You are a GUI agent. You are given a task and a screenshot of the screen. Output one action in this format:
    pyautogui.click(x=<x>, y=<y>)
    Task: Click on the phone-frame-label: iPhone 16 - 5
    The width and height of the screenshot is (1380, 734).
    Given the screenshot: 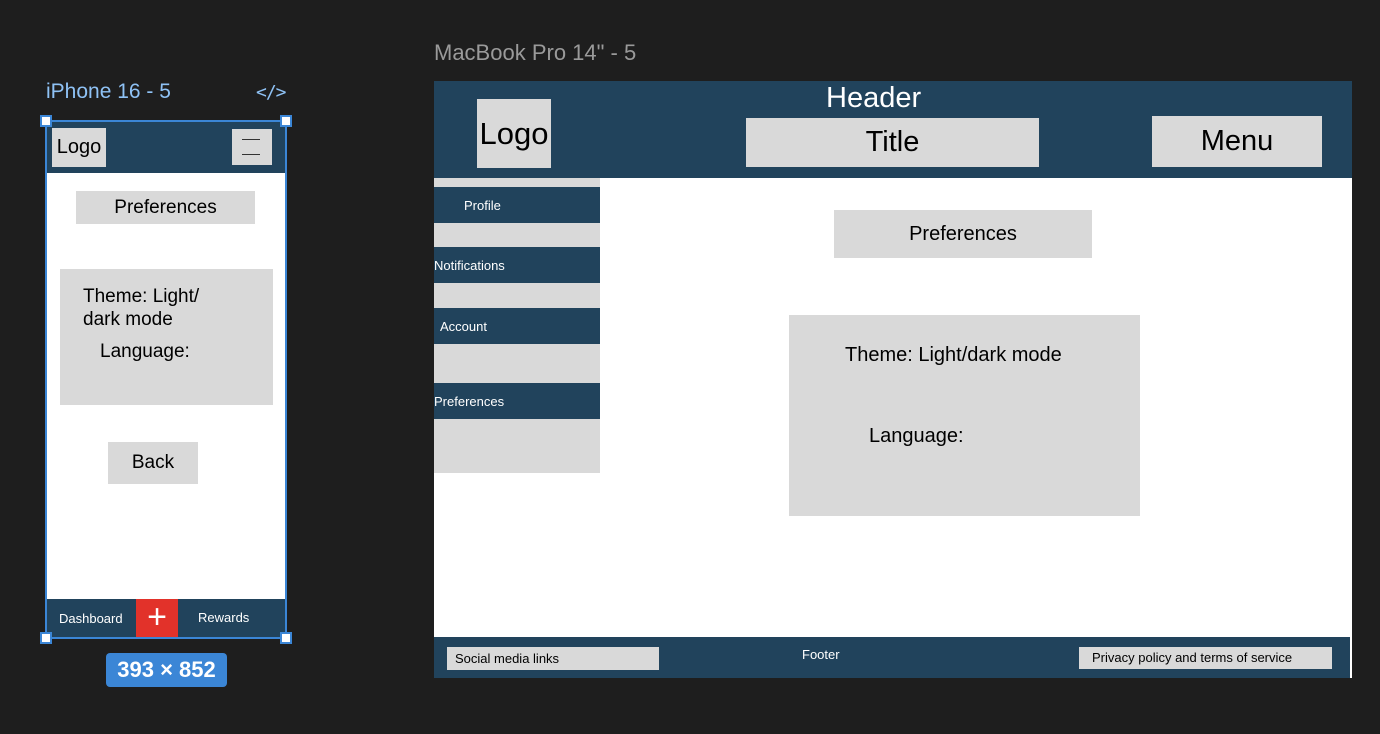 What is the action you would take?
    pyautogui.click(x=108, y=92)
    